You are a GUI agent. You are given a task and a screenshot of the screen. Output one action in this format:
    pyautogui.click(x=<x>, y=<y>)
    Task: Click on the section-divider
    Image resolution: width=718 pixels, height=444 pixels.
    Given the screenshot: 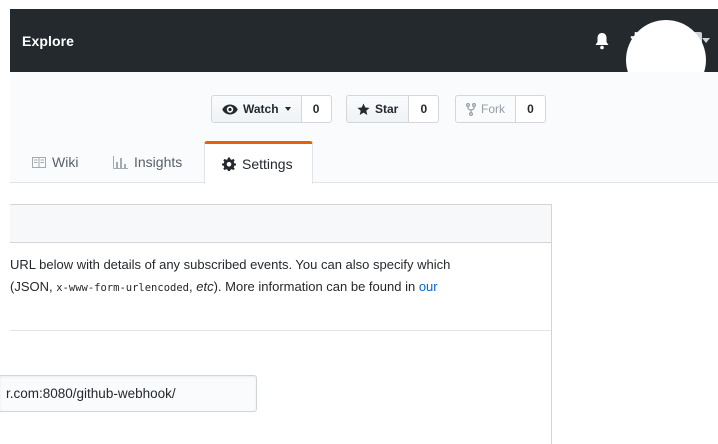 What is the action you would take?
    pyautogui.click(x=280, y=330)
    